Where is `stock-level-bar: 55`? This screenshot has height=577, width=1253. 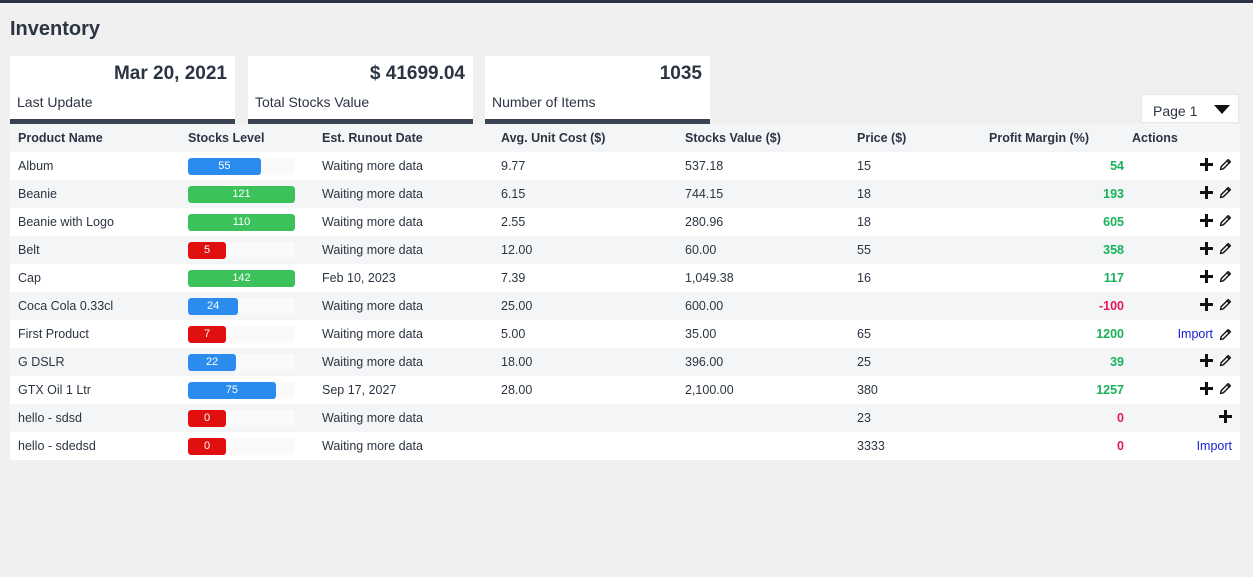
stock-level-bar: 55 is located at coordinates (241, 166).